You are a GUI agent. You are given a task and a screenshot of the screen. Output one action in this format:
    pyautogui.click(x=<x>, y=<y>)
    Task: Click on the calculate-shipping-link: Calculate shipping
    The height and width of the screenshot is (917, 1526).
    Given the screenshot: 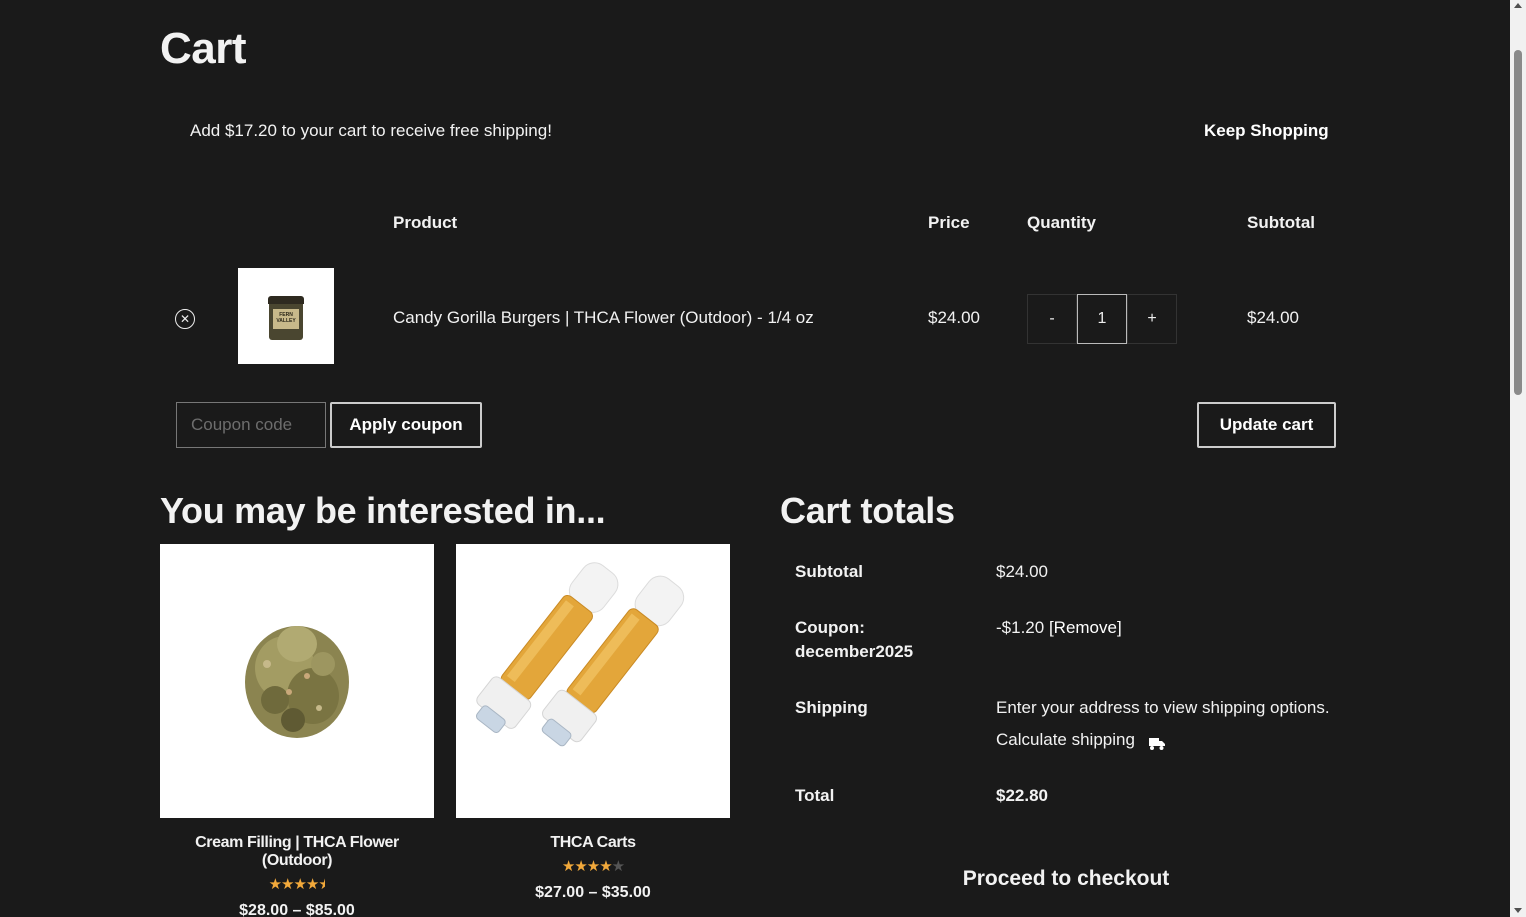 What is the action you would take?
    pyautogui.click(x=1081, y=740)
    